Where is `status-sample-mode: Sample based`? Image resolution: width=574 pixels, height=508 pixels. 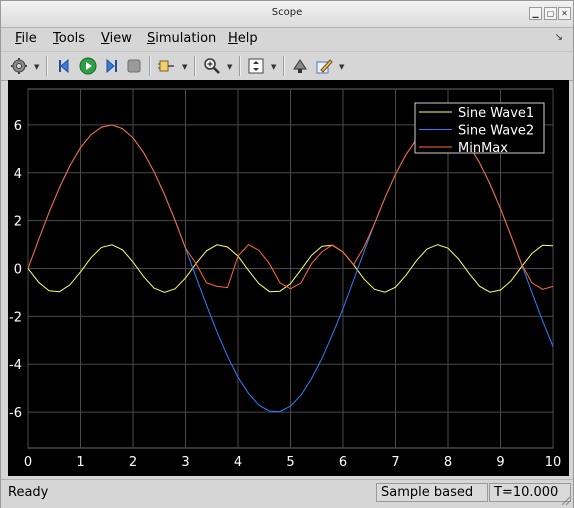
status-sample-mode: Sample based is located at coordinates (432, 492).